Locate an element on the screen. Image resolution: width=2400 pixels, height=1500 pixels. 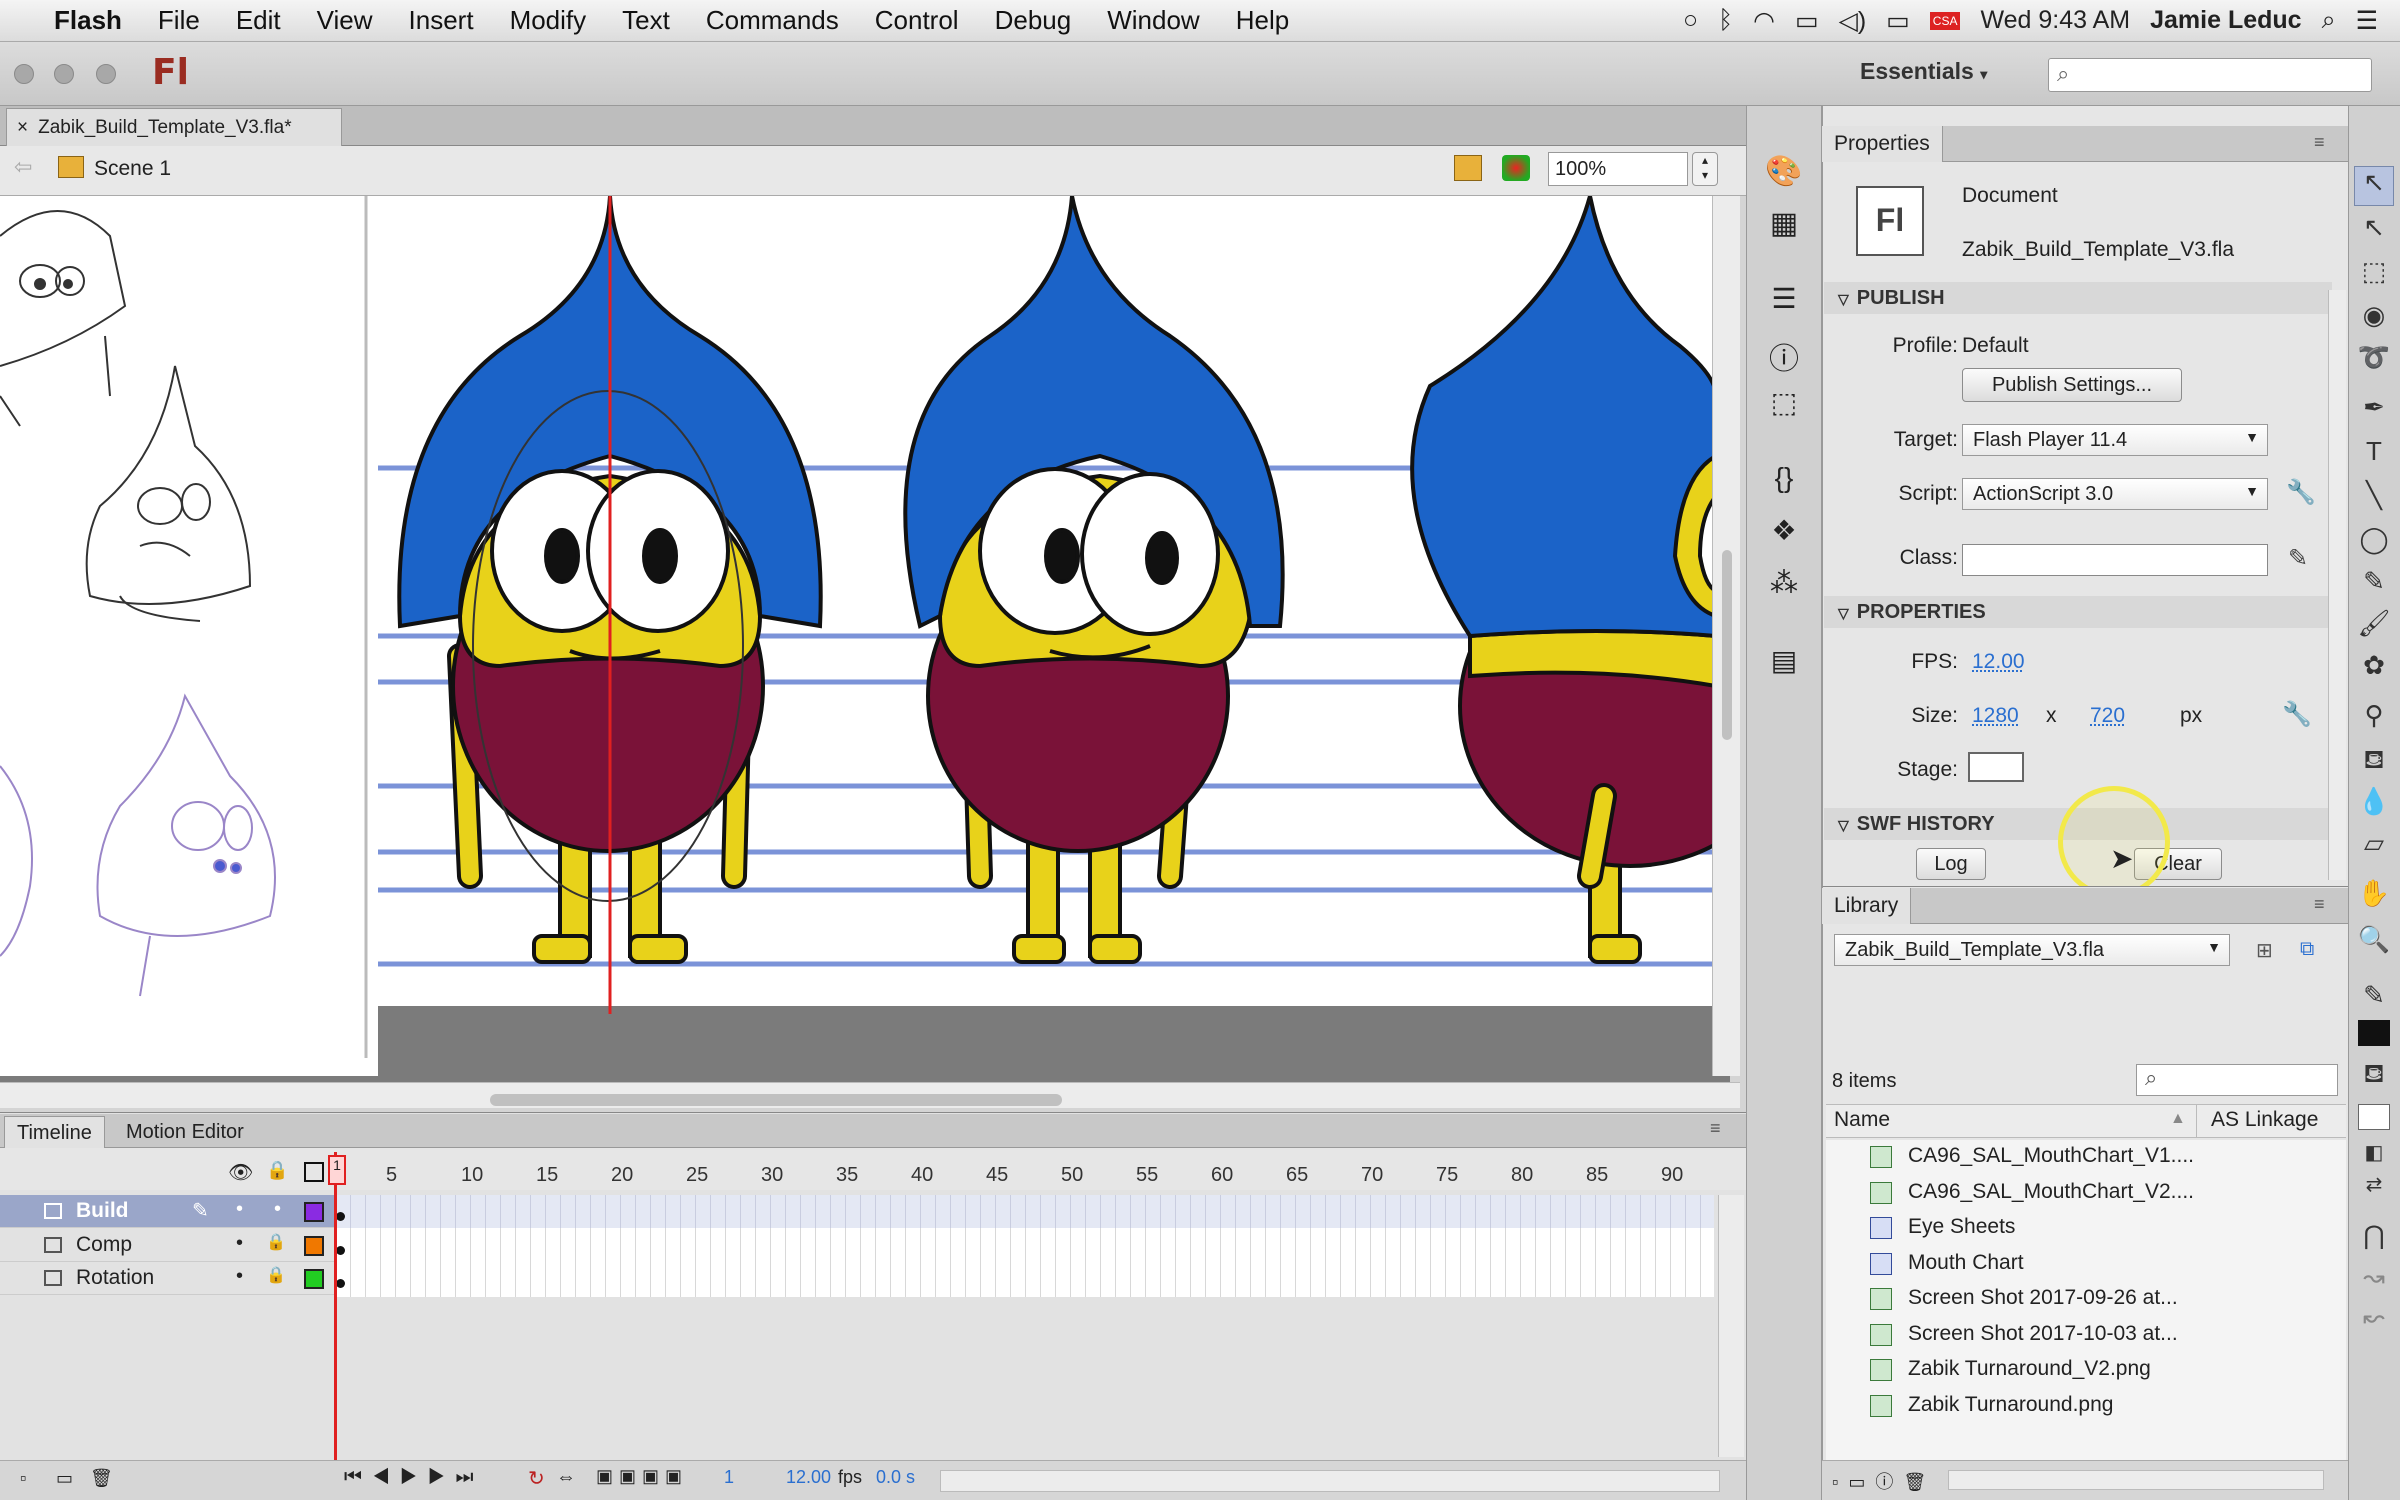
lasso-tool-icon: ➰ is located at coordinates (2374, 362).